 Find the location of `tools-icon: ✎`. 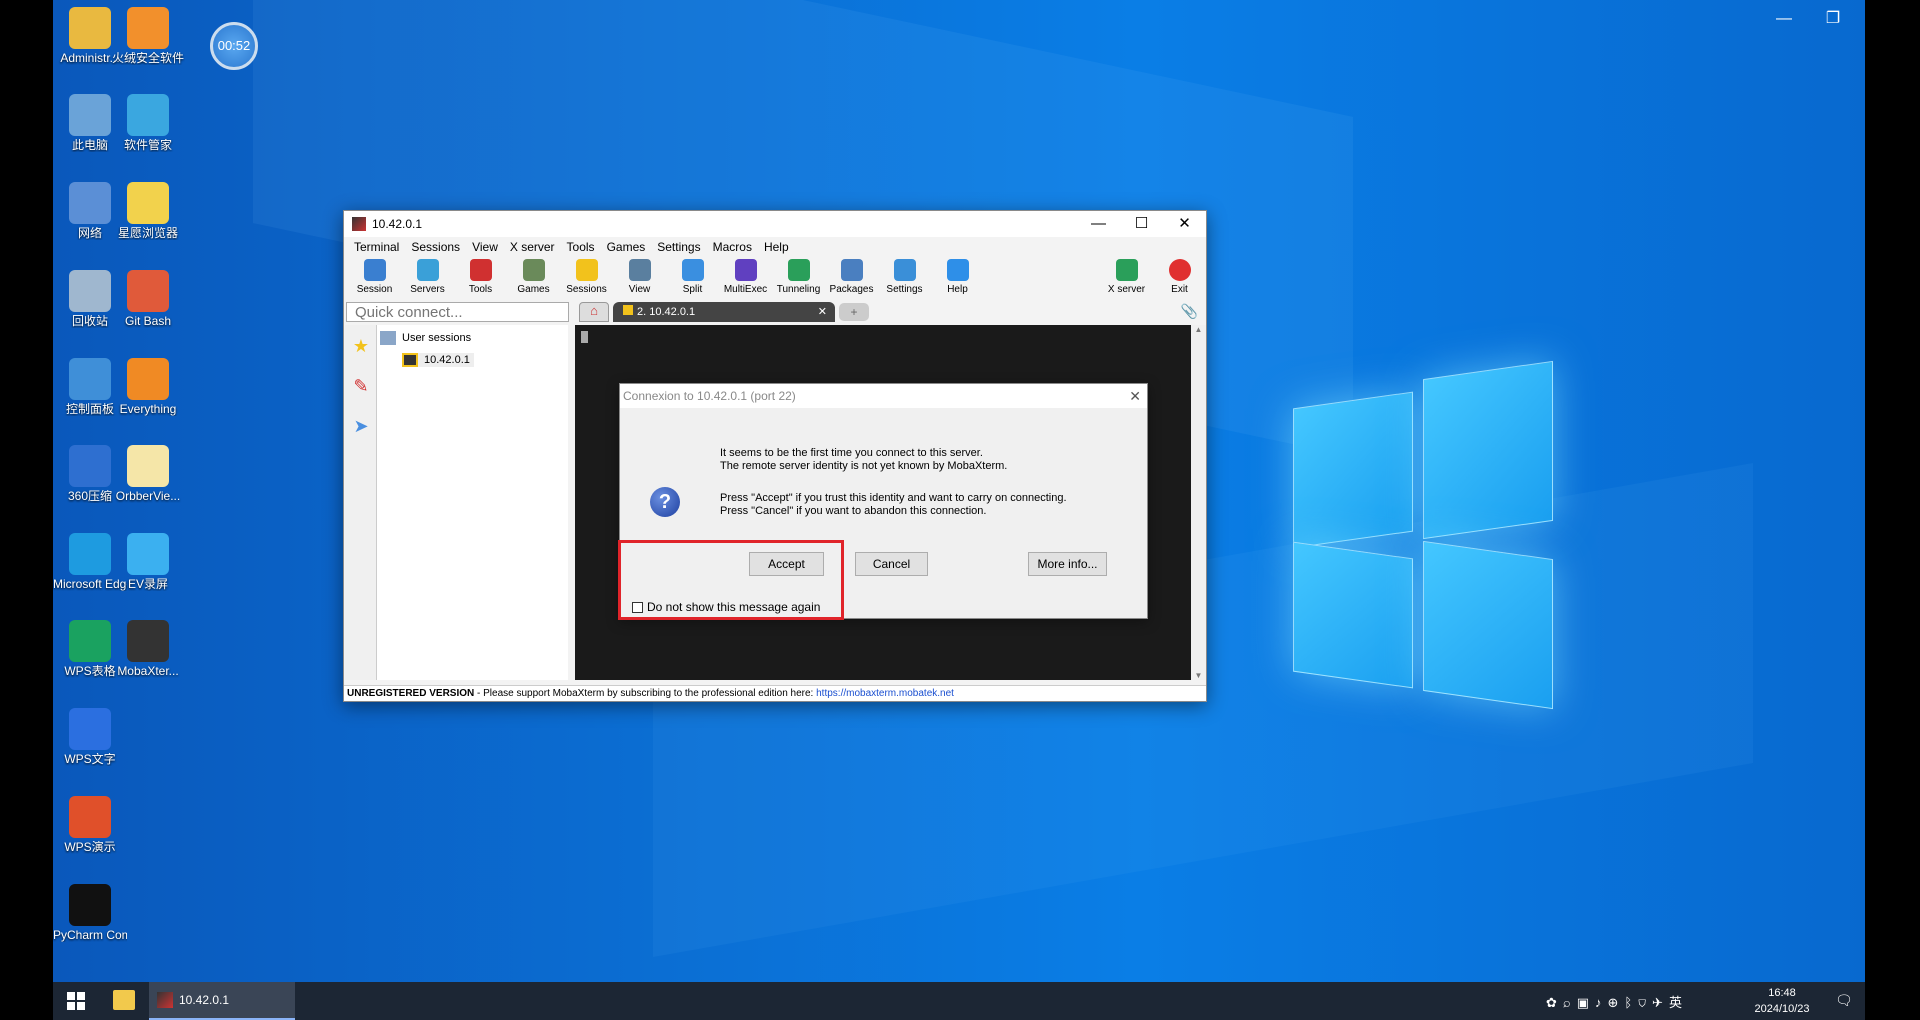

tools-icon: ✎ is located at coordinates (361, 386).